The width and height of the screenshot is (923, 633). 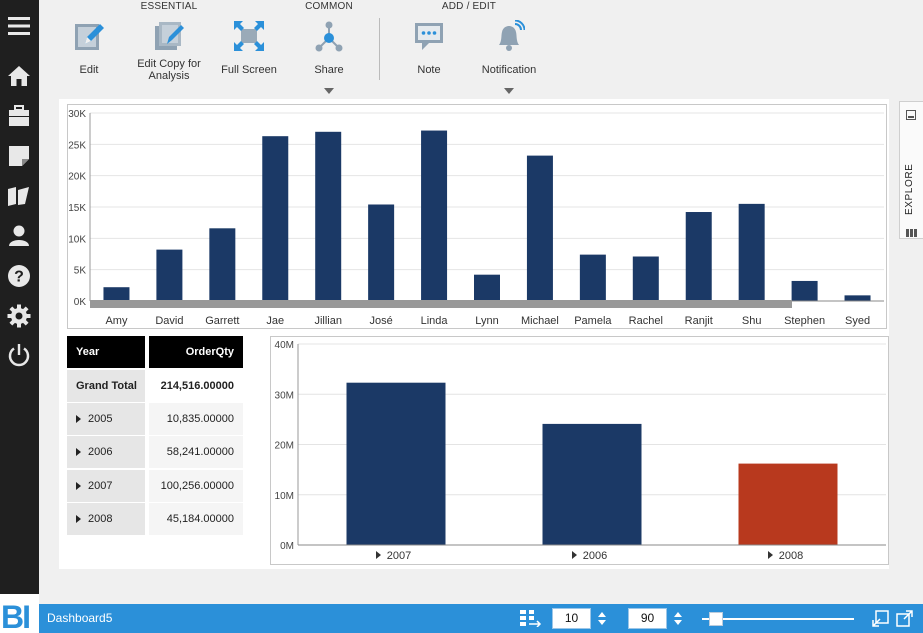 I want to click on pivot-row-year-label: 2008, so click(x=100, y=519).